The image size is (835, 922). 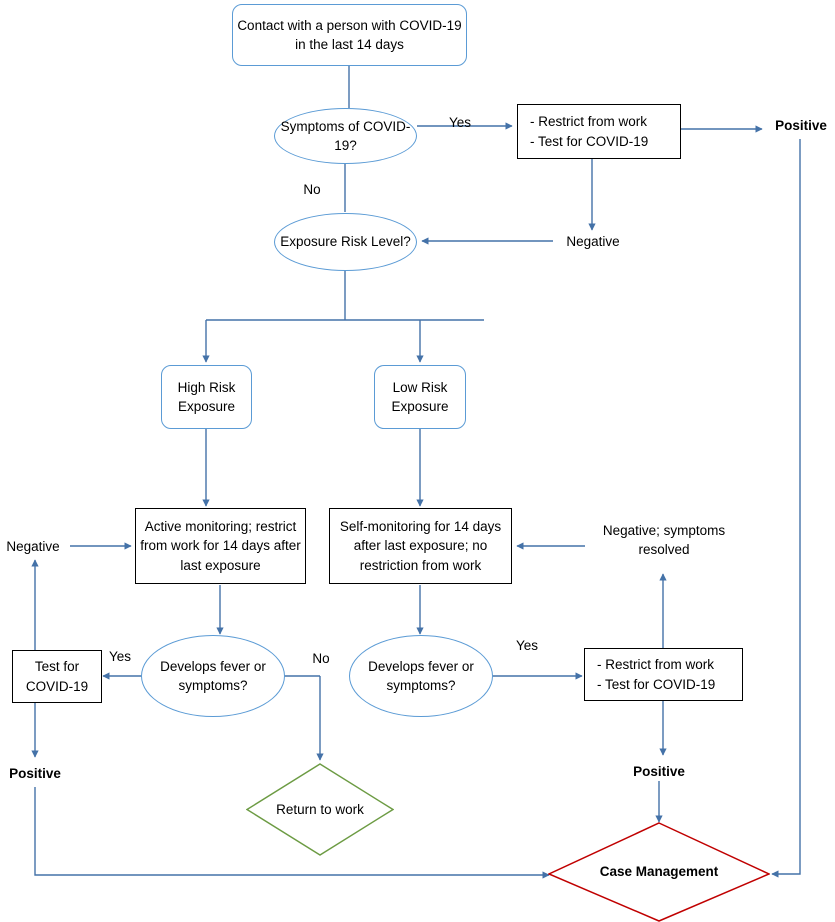 I want to click on edge-label-negative-symptoms-resolved: Negative; symptoms resolved, so click(x=664, y=540).